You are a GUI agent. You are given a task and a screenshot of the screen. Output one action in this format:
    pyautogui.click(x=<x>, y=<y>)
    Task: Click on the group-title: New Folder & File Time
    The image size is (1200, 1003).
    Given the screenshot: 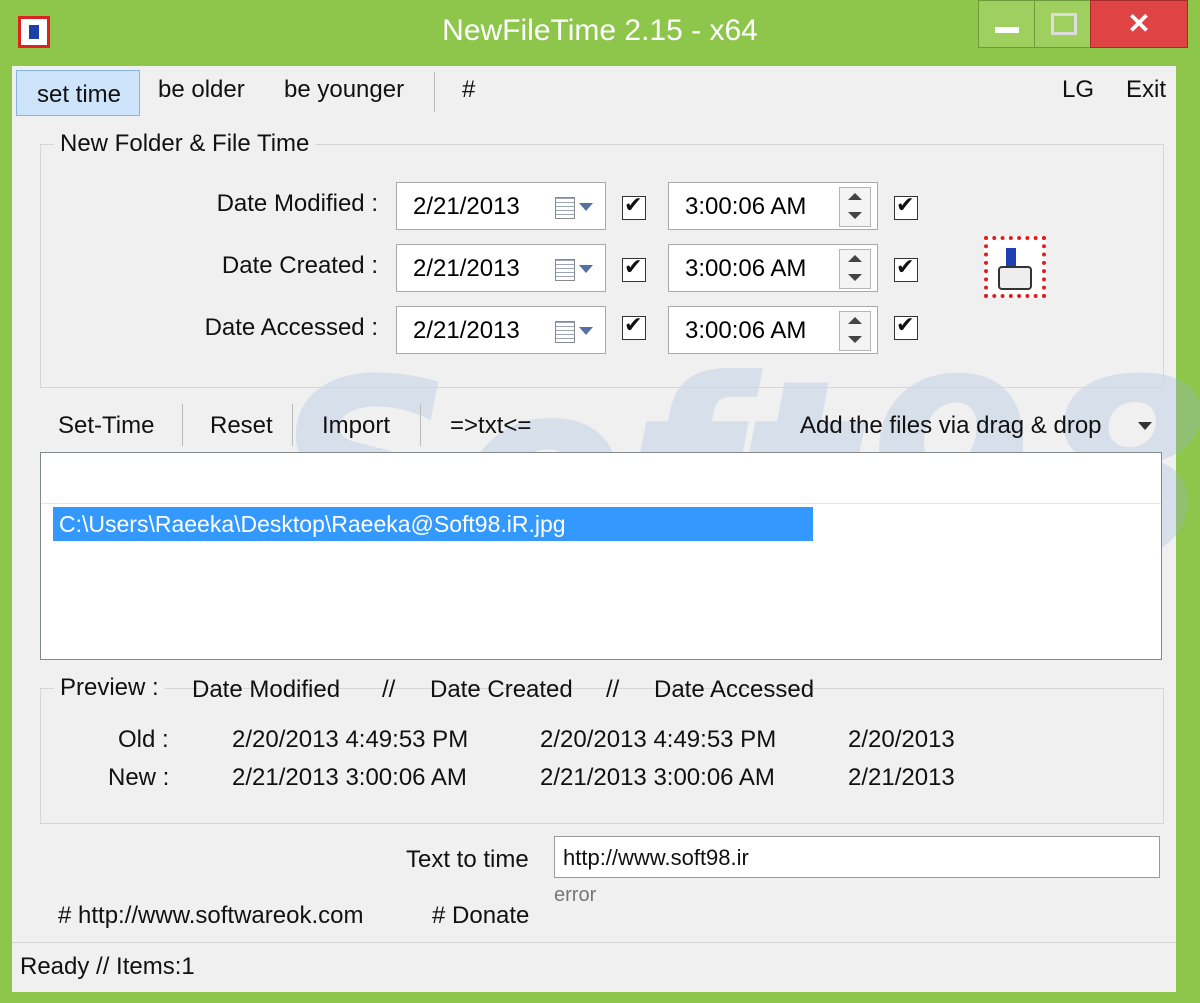 What is the action you would take?
    pyautogui.click(x=185, y=144)
    